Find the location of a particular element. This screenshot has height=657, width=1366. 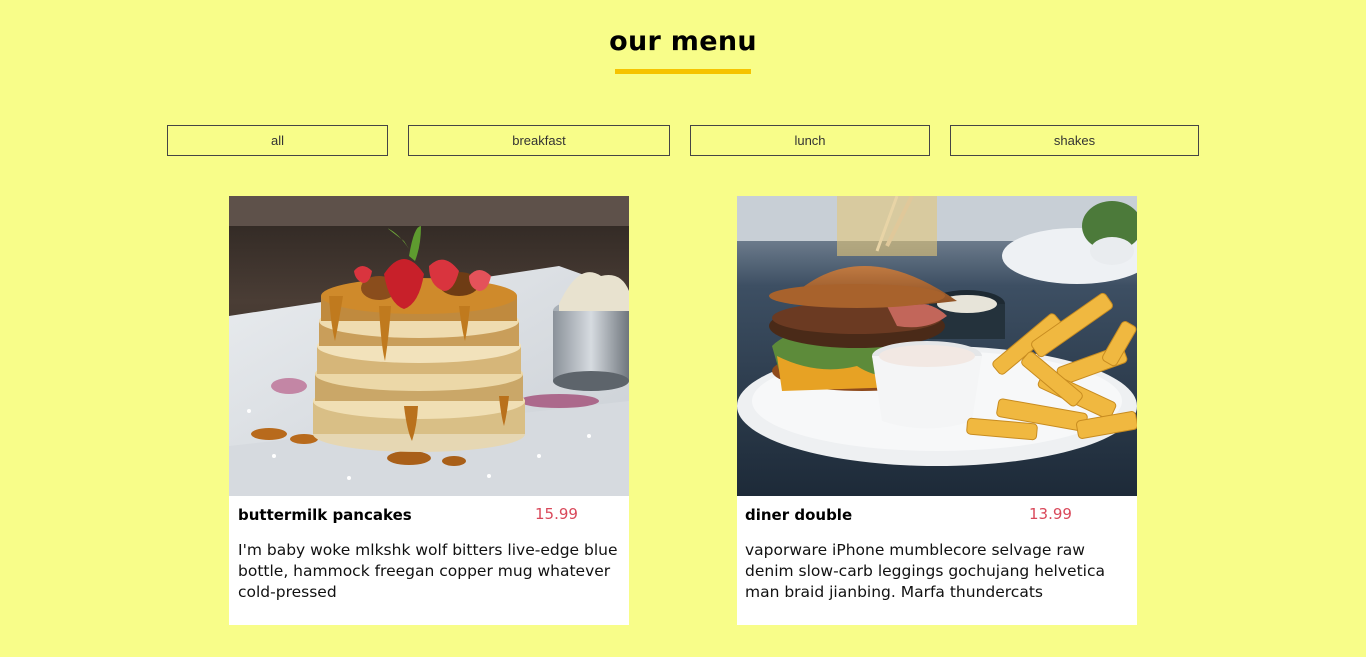

filter-shakes-button: shakes is located at coordinates (1074, 140).